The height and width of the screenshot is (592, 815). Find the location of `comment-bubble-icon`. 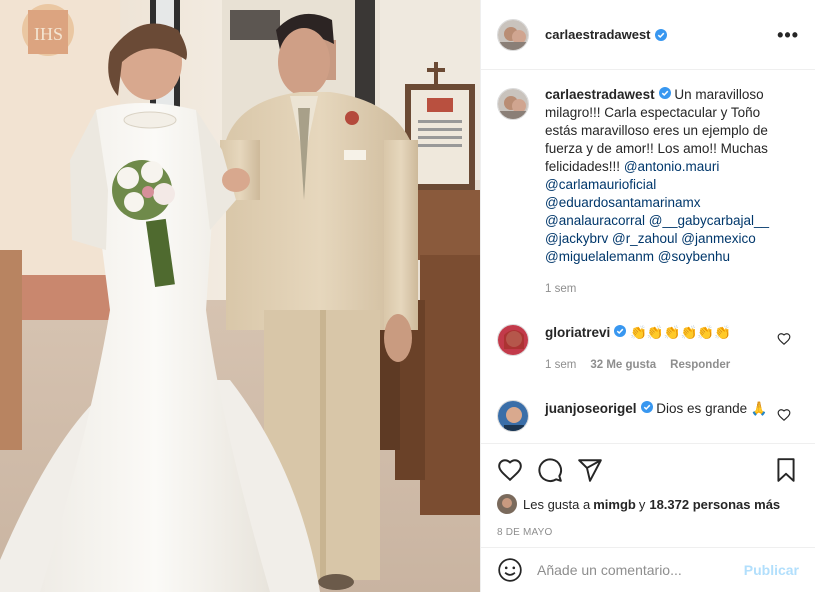

comment-bubble-icon is located at coordinates (550, 470).